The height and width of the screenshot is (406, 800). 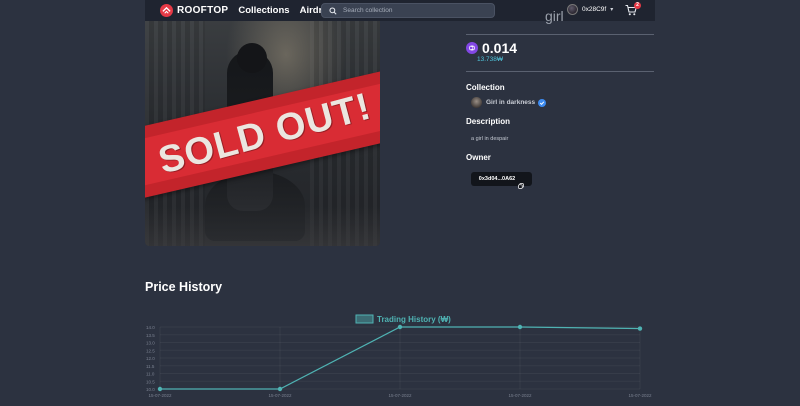 I want to click on collection-name: Girl in darkness, so click(x=511, y=102).